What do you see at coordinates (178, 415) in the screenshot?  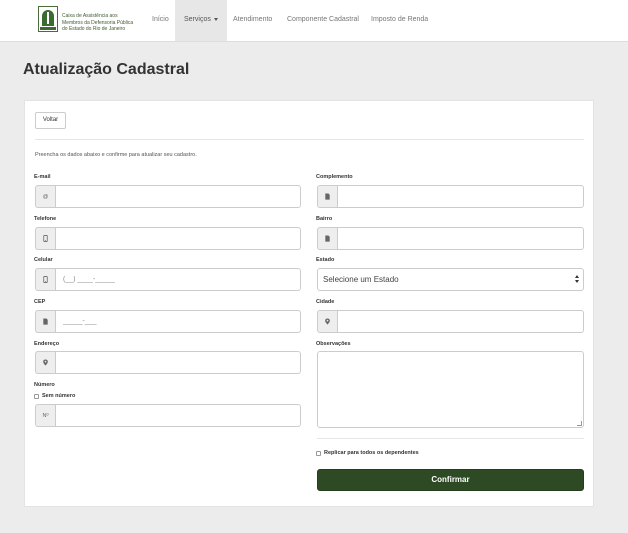 I see `numero-input` at bounding box center [178, 415].